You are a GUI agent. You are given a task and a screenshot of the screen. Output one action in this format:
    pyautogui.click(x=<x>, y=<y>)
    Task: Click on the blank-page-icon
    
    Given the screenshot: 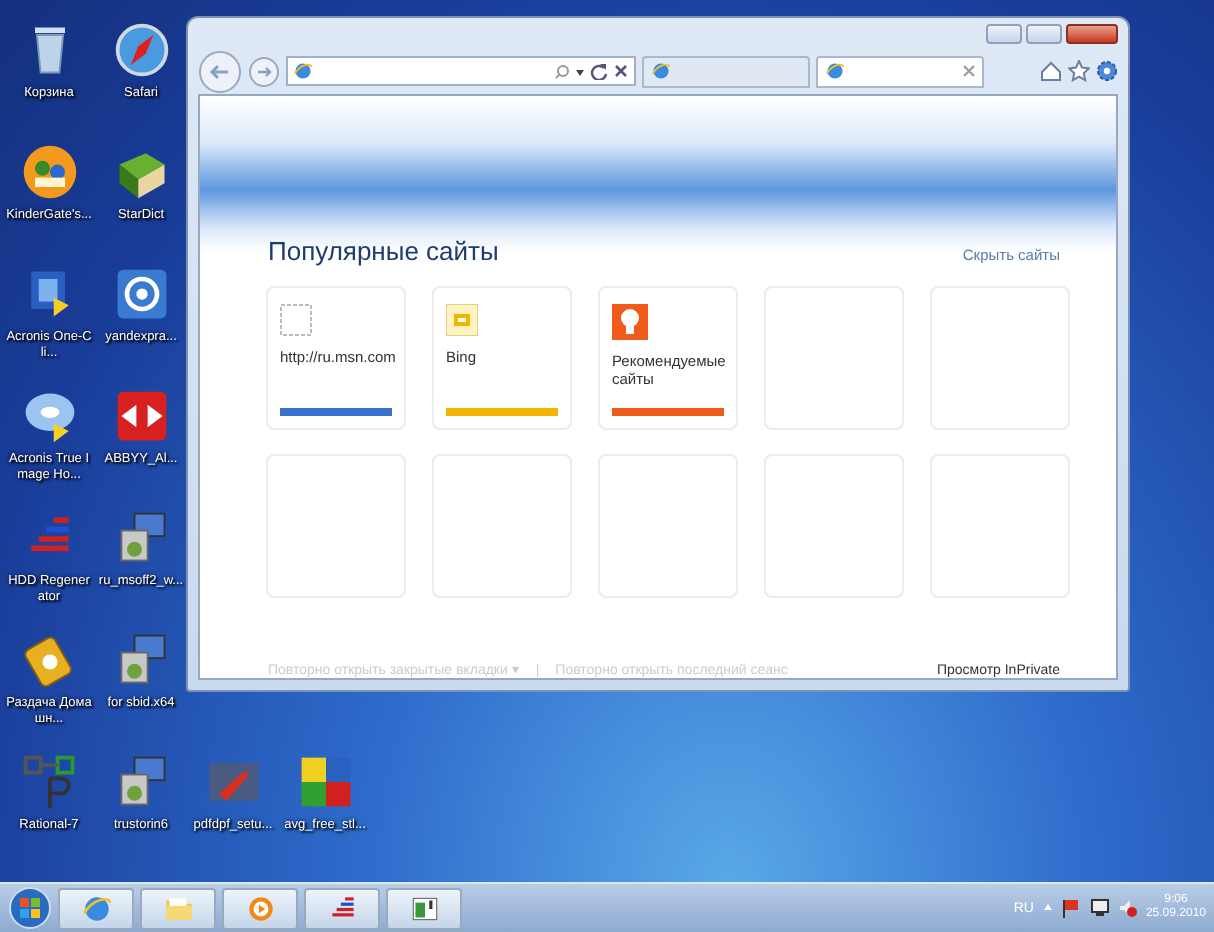 What is the action you would take?
    pyautogui.click(x=296, y=320)
    